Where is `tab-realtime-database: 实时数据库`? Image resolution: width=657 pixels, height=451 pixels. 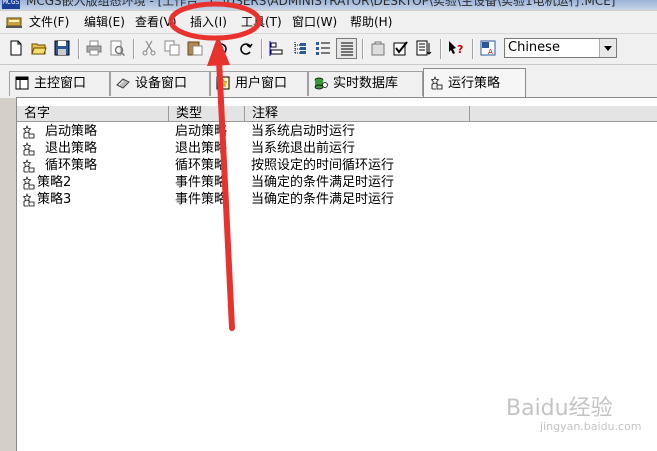
tab-realtime-database: 实时数据库 is located at coordinates (365, 83).